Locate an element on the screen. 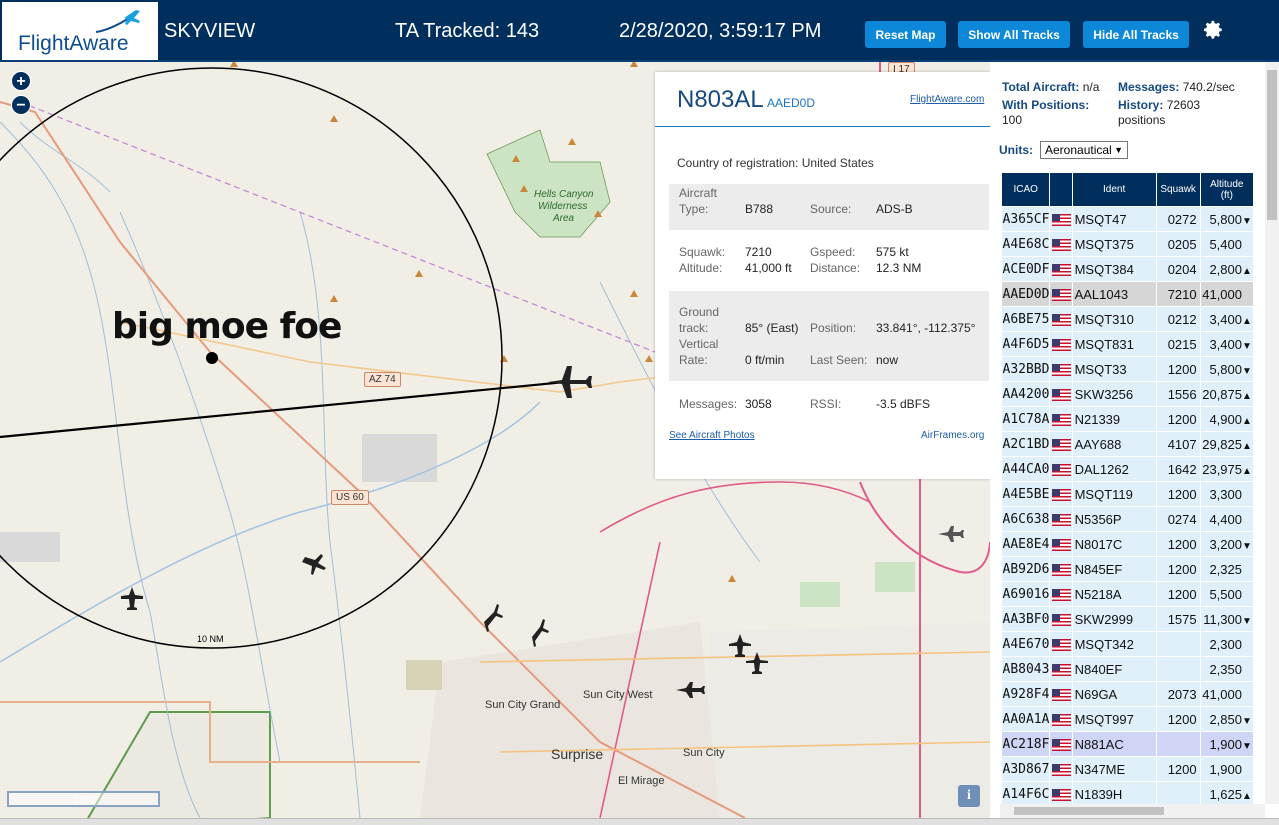 Image resolution: width=1279 pixels, height=825 pixels. row-ident: MSQT119 is located at coordinates (1114, 494).